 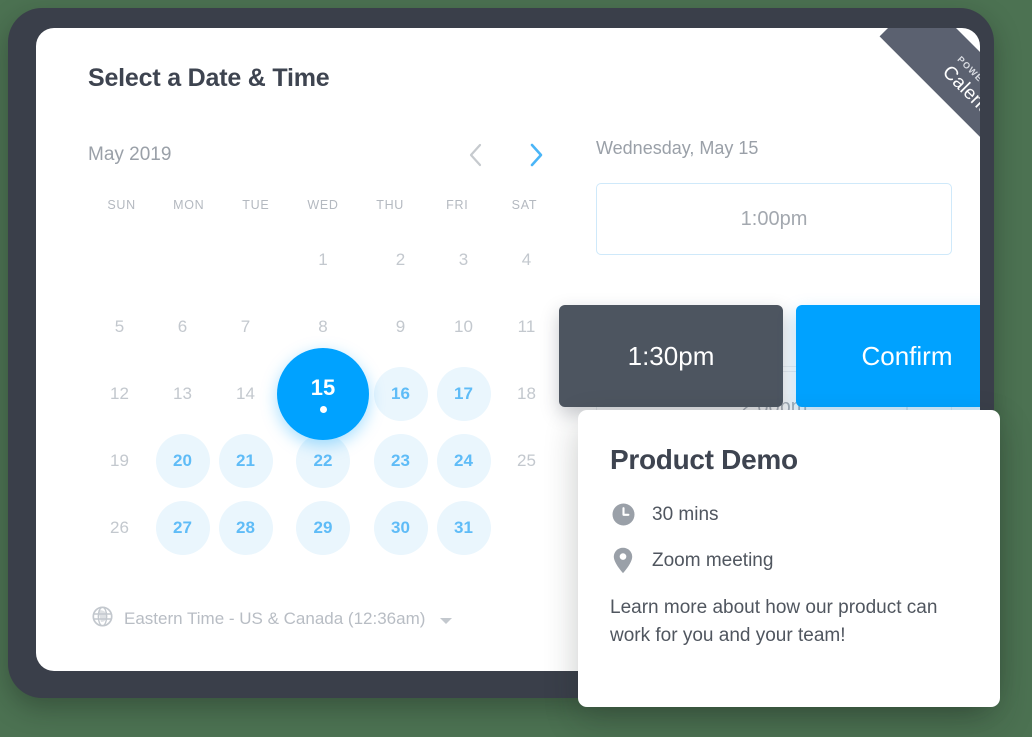 I want to click on calendar-day-number: 10, so click(x=463, y=326).